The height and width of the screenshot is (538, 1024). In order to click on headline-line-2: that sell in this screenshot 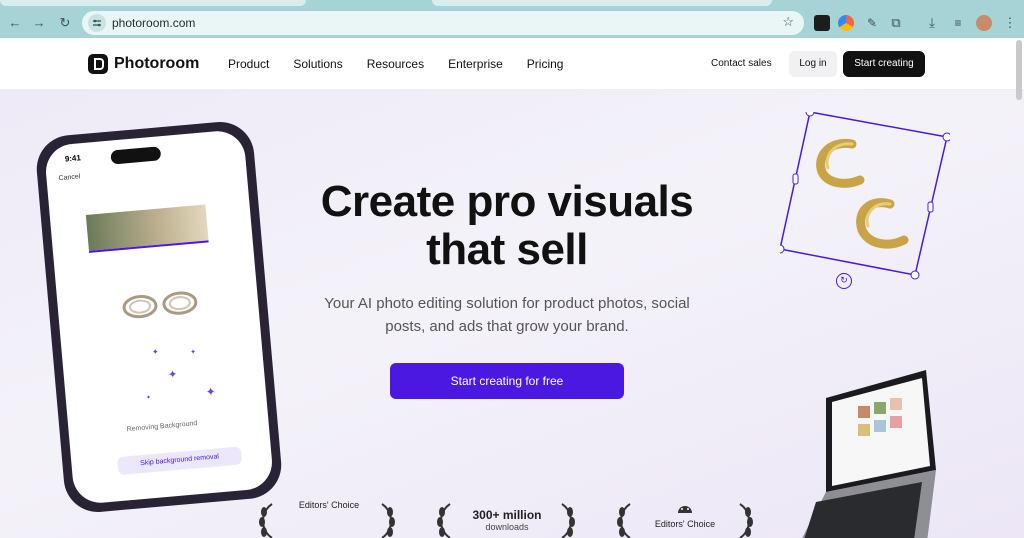, I will do `click(507, 249)`.